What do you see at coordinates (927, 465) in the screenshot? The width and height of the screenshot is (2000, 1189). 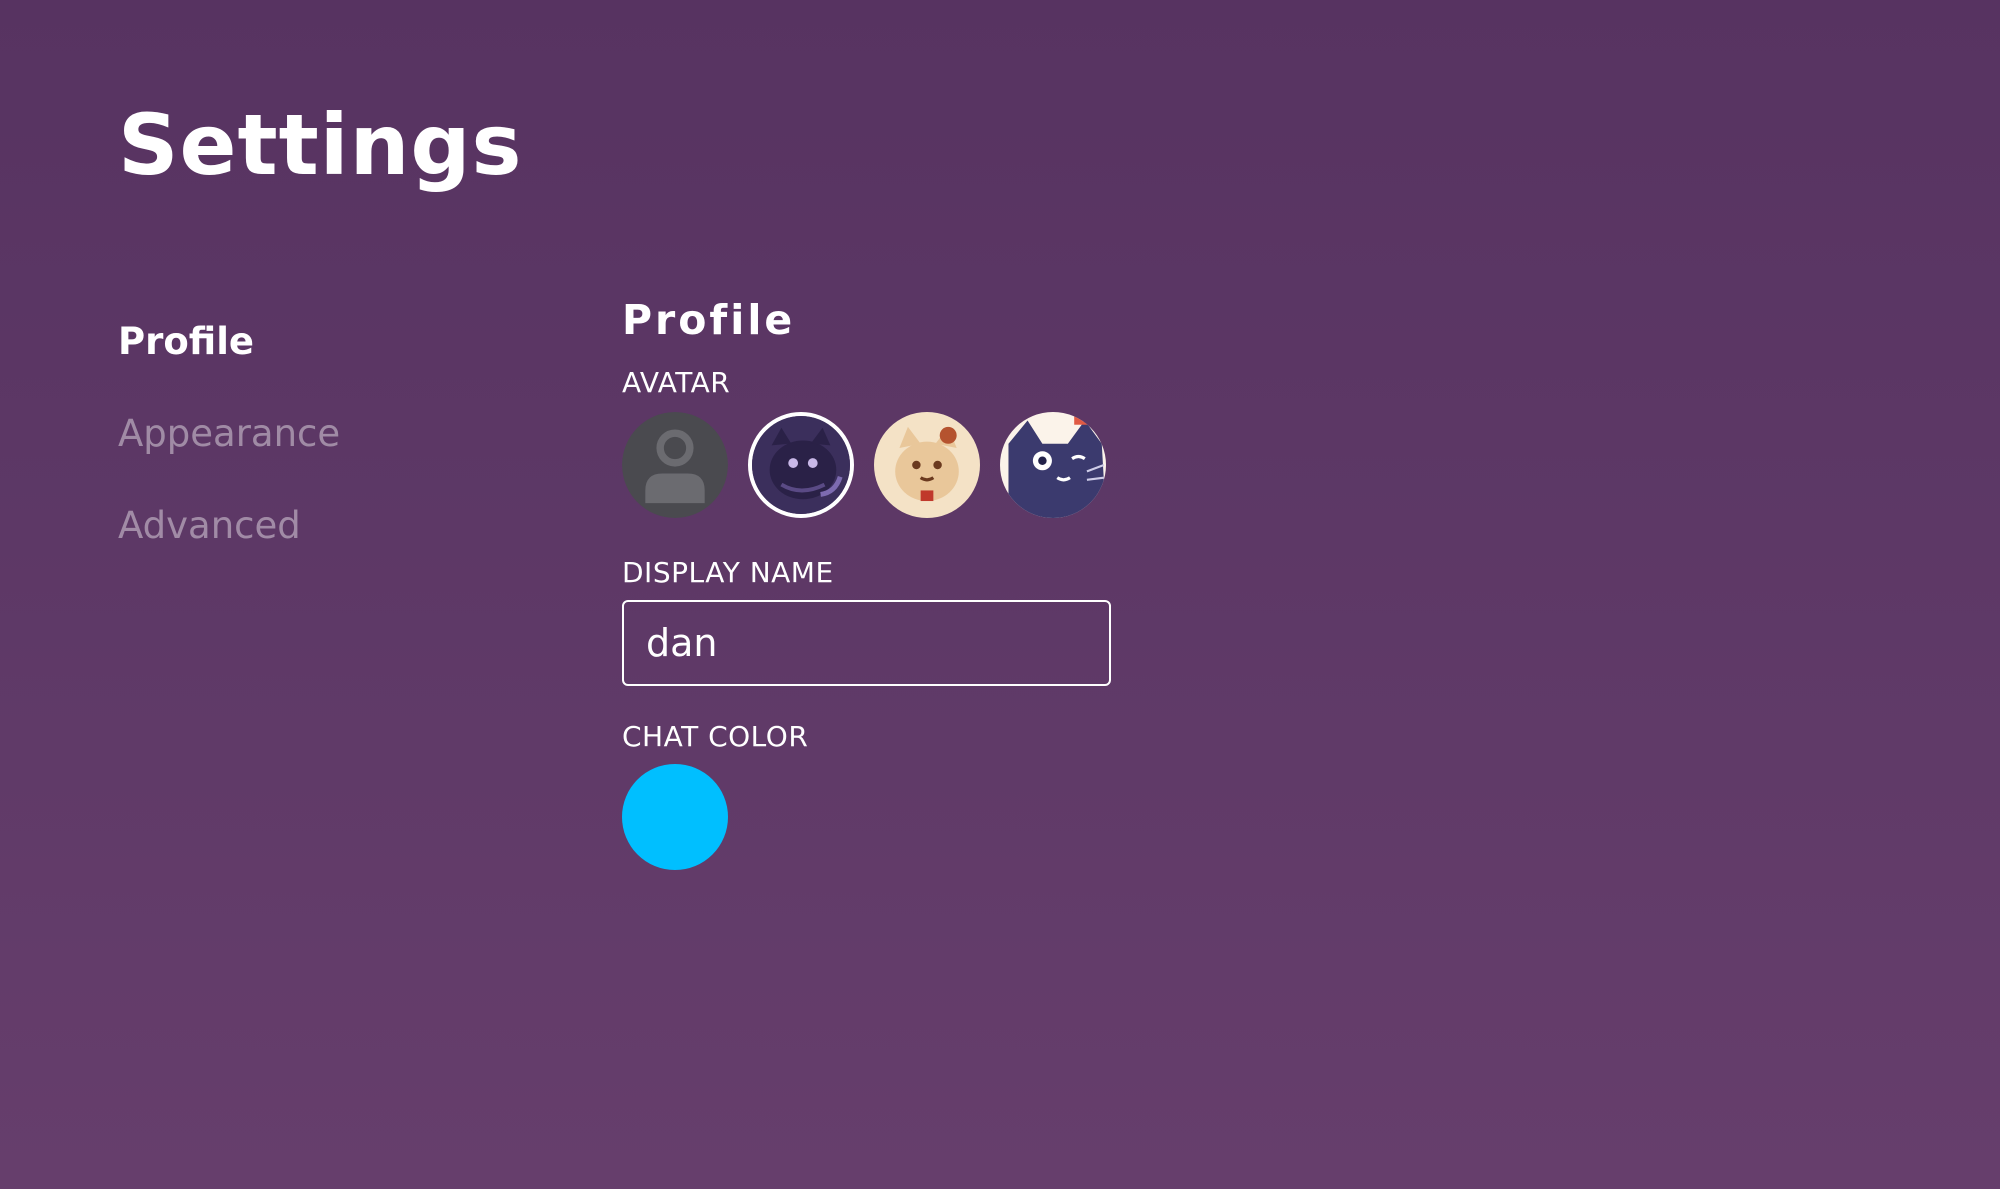 I see `cream-cat-avatar` at bounding box center [927, 465].